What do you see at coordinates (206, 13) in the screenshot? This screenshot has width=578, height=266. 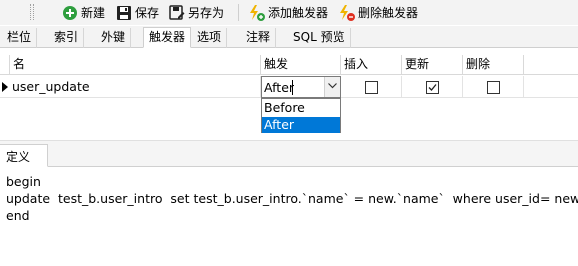 I see `save-as-button-label: 另存为` at bounding box center [206, 13].